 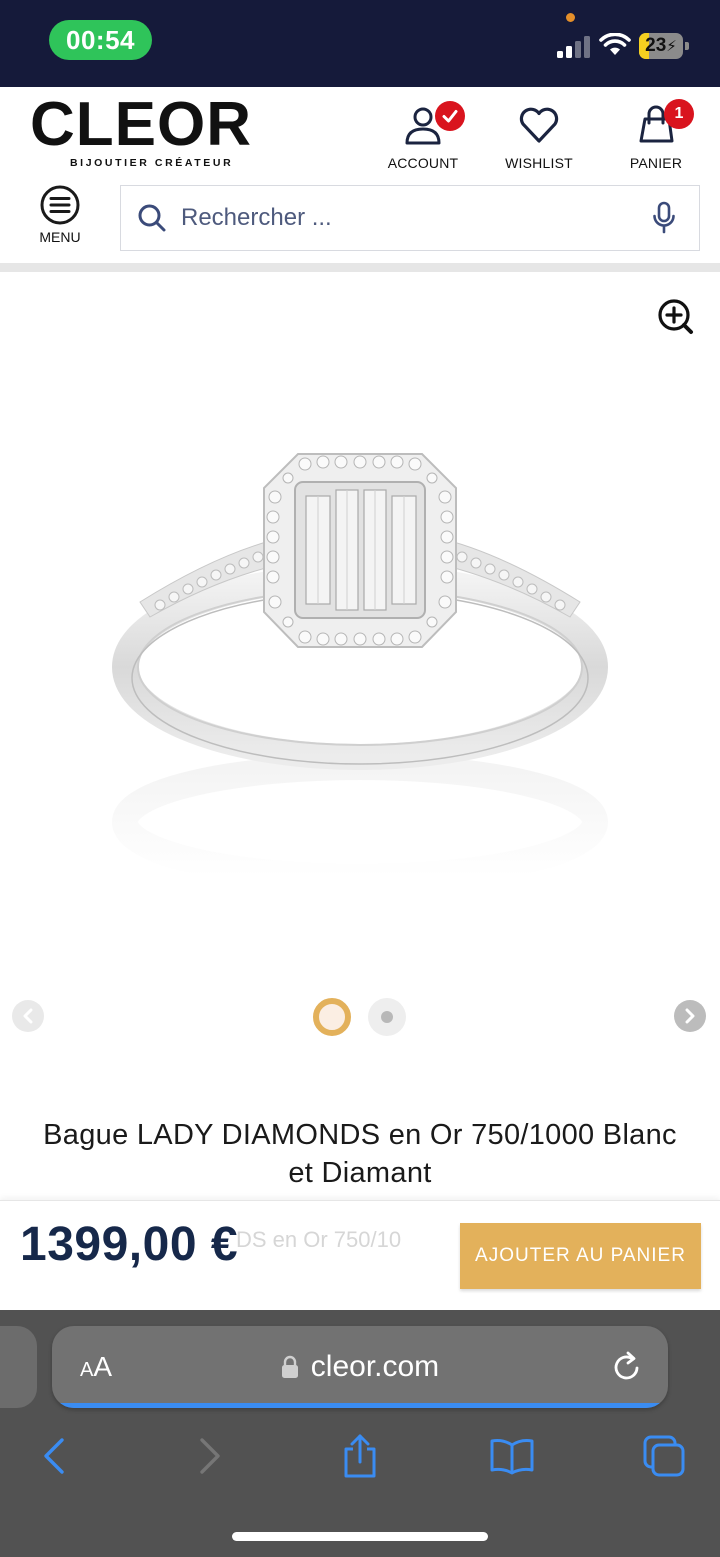 I want to click on open-book-icon, so click(x=512, y=1457).